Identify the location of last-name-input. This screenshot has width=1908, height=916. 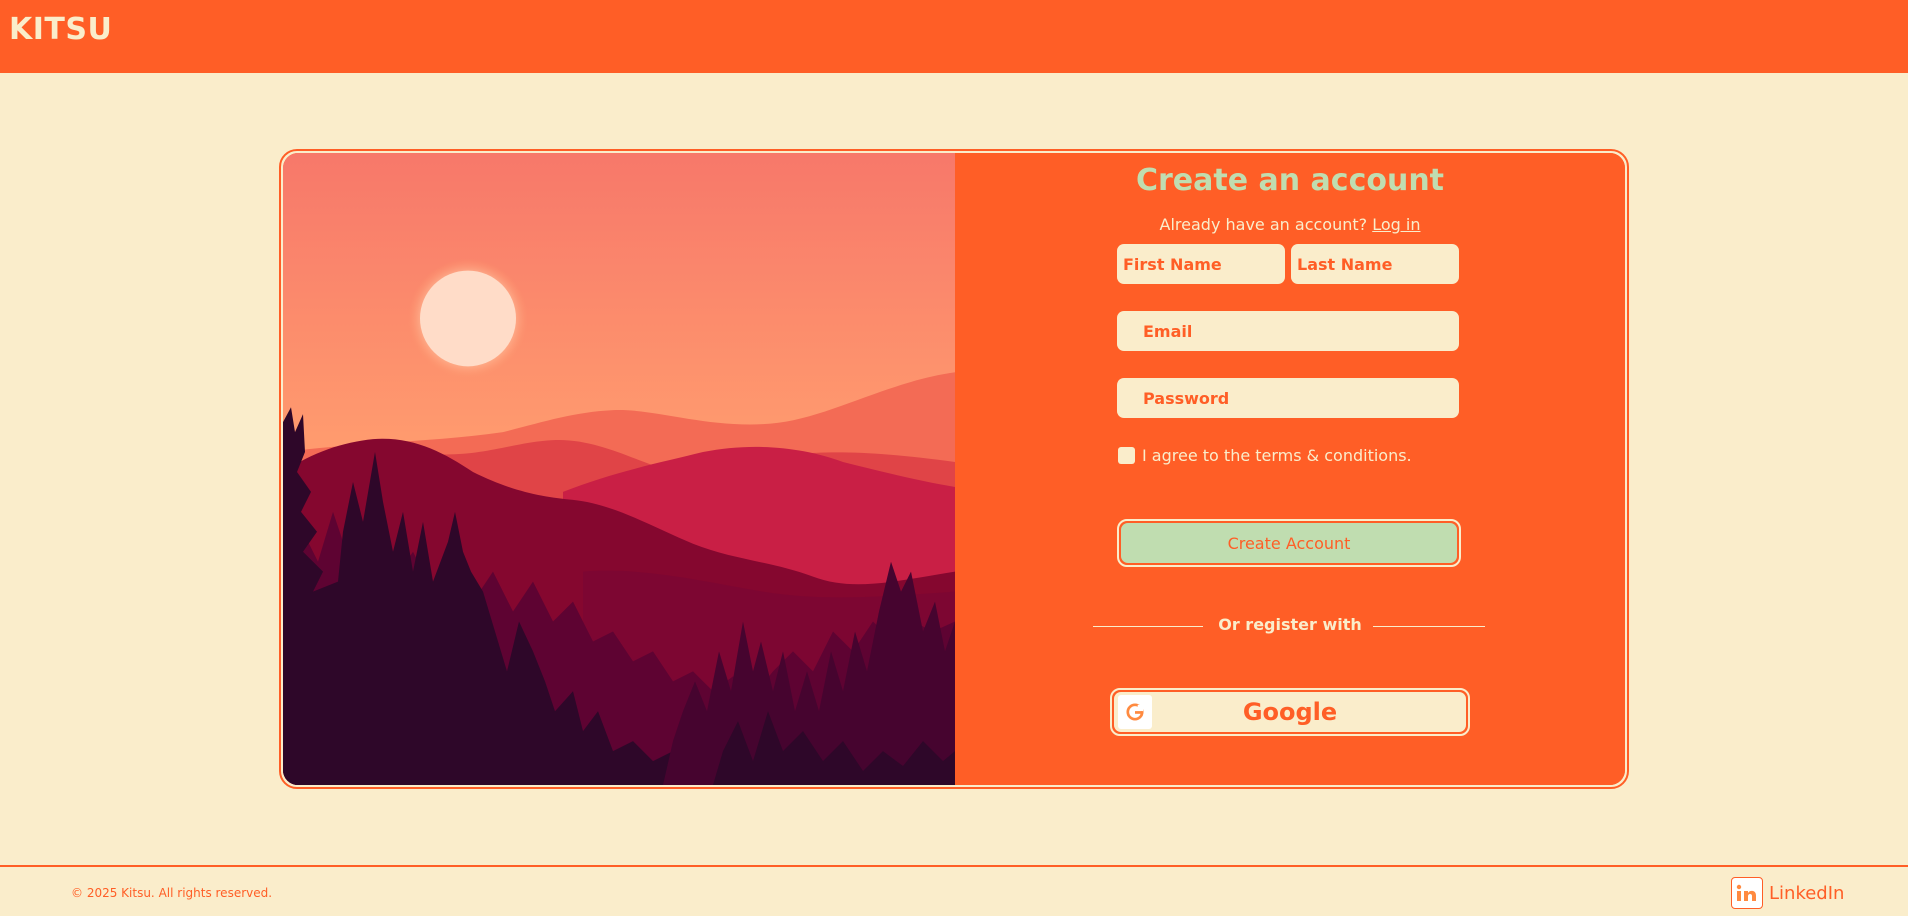
(1375, 264).